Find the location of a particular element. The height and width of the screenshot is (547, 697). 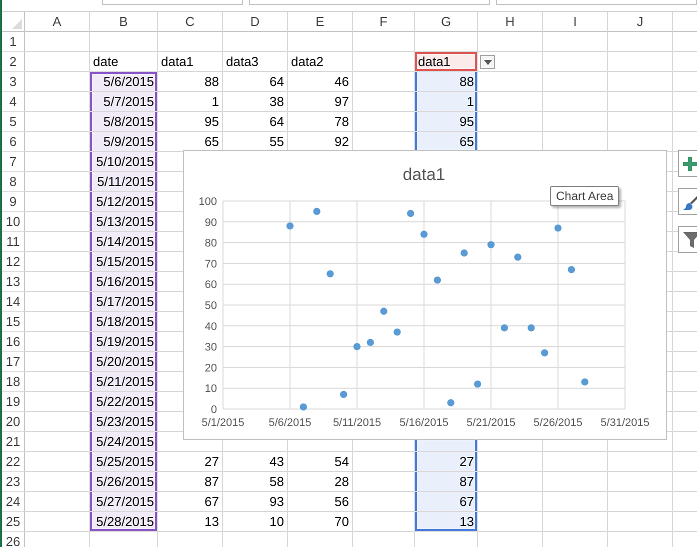

row-header: 10 is located at coordinates (13, 222).